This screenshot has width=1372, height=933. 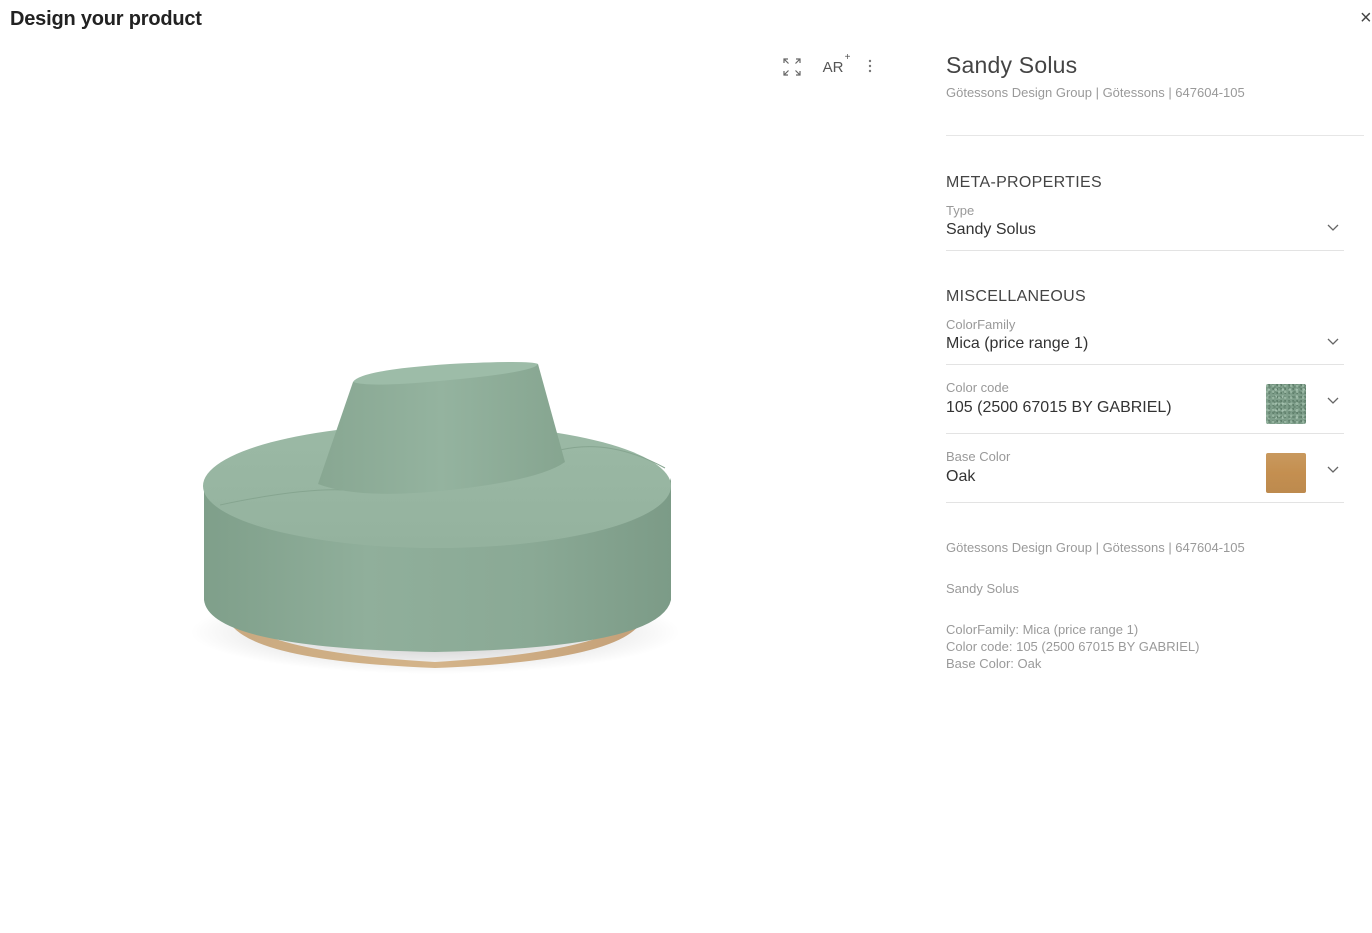 I want to click on more-options-button, so click(x=870, y=67).